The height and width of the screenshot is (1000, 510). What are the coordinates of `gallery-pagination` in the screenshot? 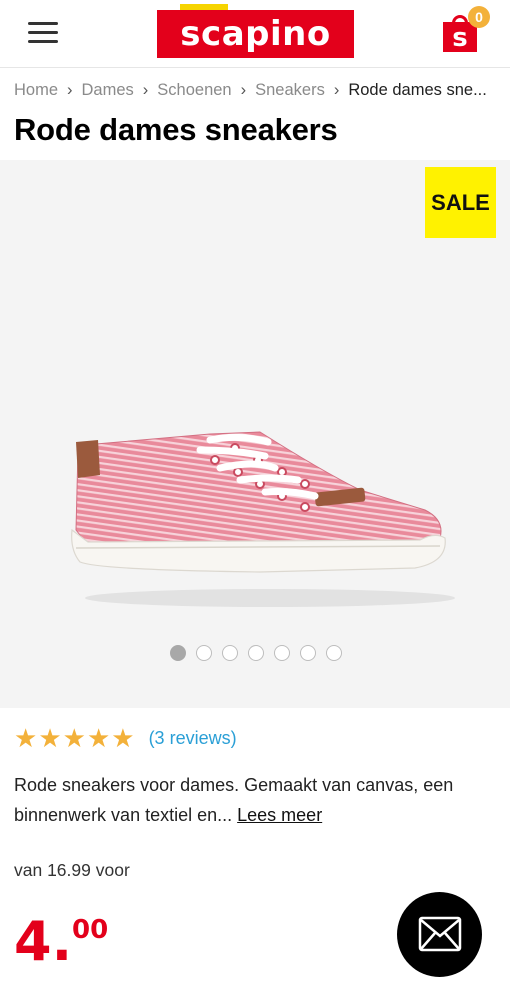 It's located at (256, 654).